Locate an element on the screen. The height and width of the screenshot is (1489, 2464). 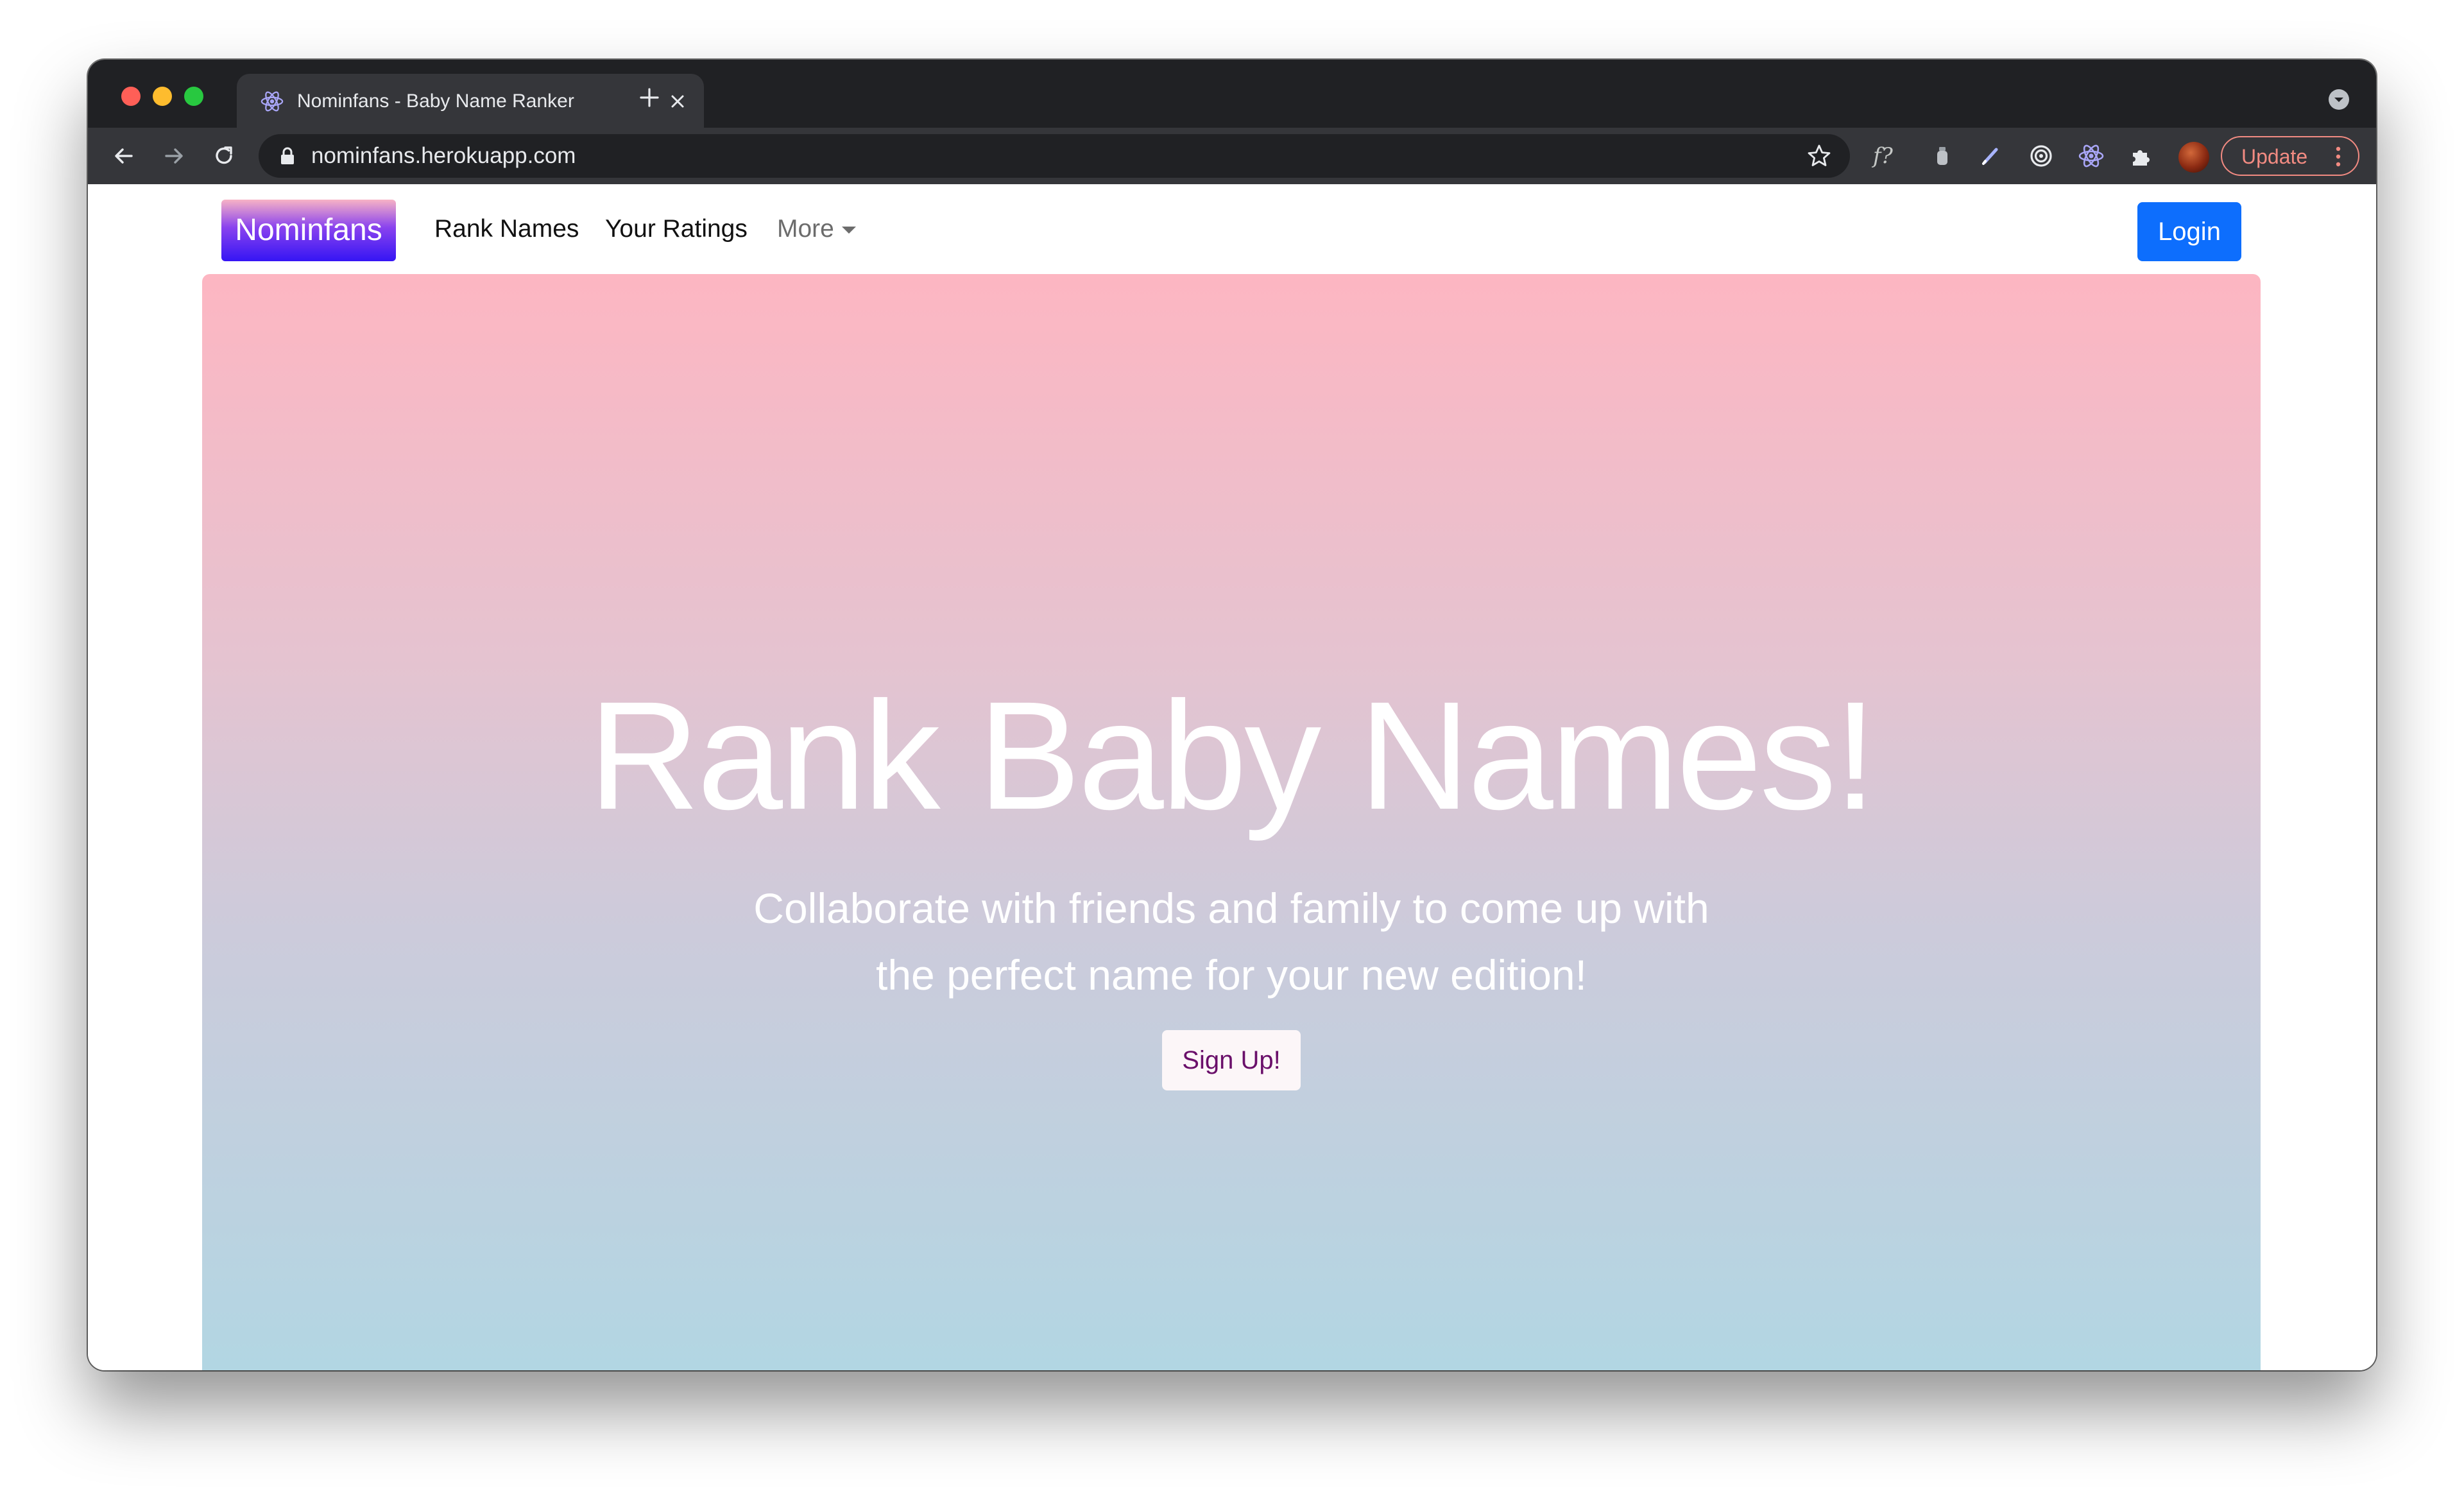
puzzle-extension-icon is located at coordinates (2141, 156).